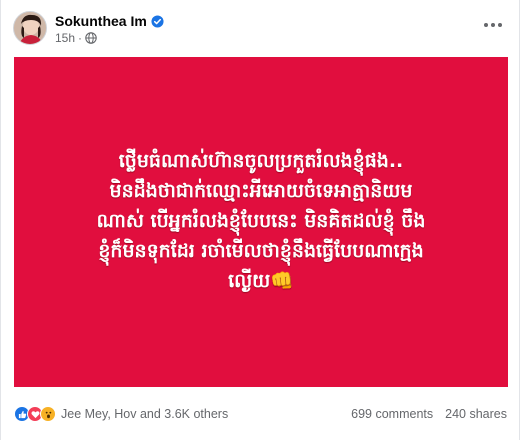 The image size is (520, 440). What do you see at coordinates (476, 414) in the screenshot?
I see `shares-count: 240 shares` at bounding box center [476, 414].